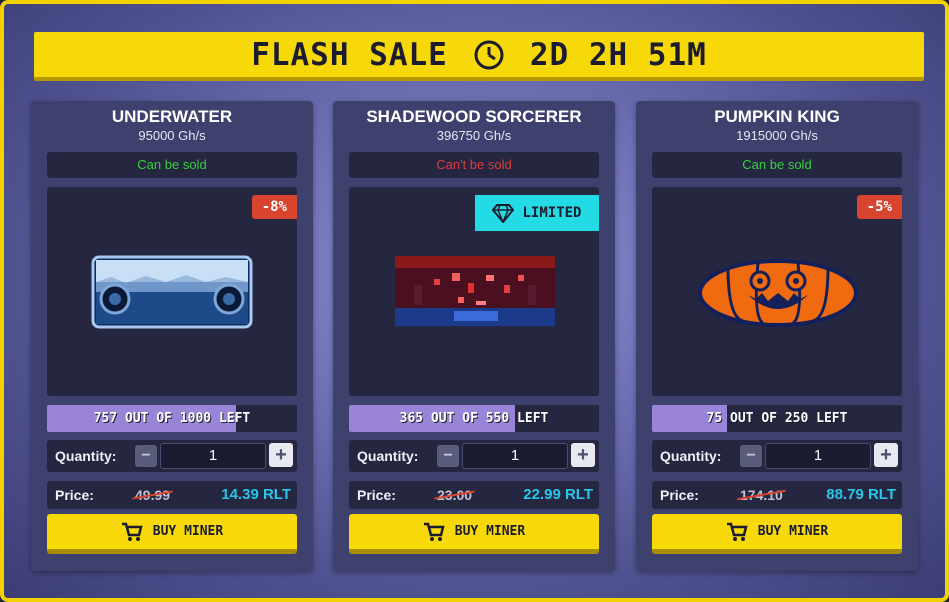 This screenshot has width=949, height=602. What do you see at coordinates (489, 55) in the screenshot?
I see `clock-icon` at bounding box center [489, 55].